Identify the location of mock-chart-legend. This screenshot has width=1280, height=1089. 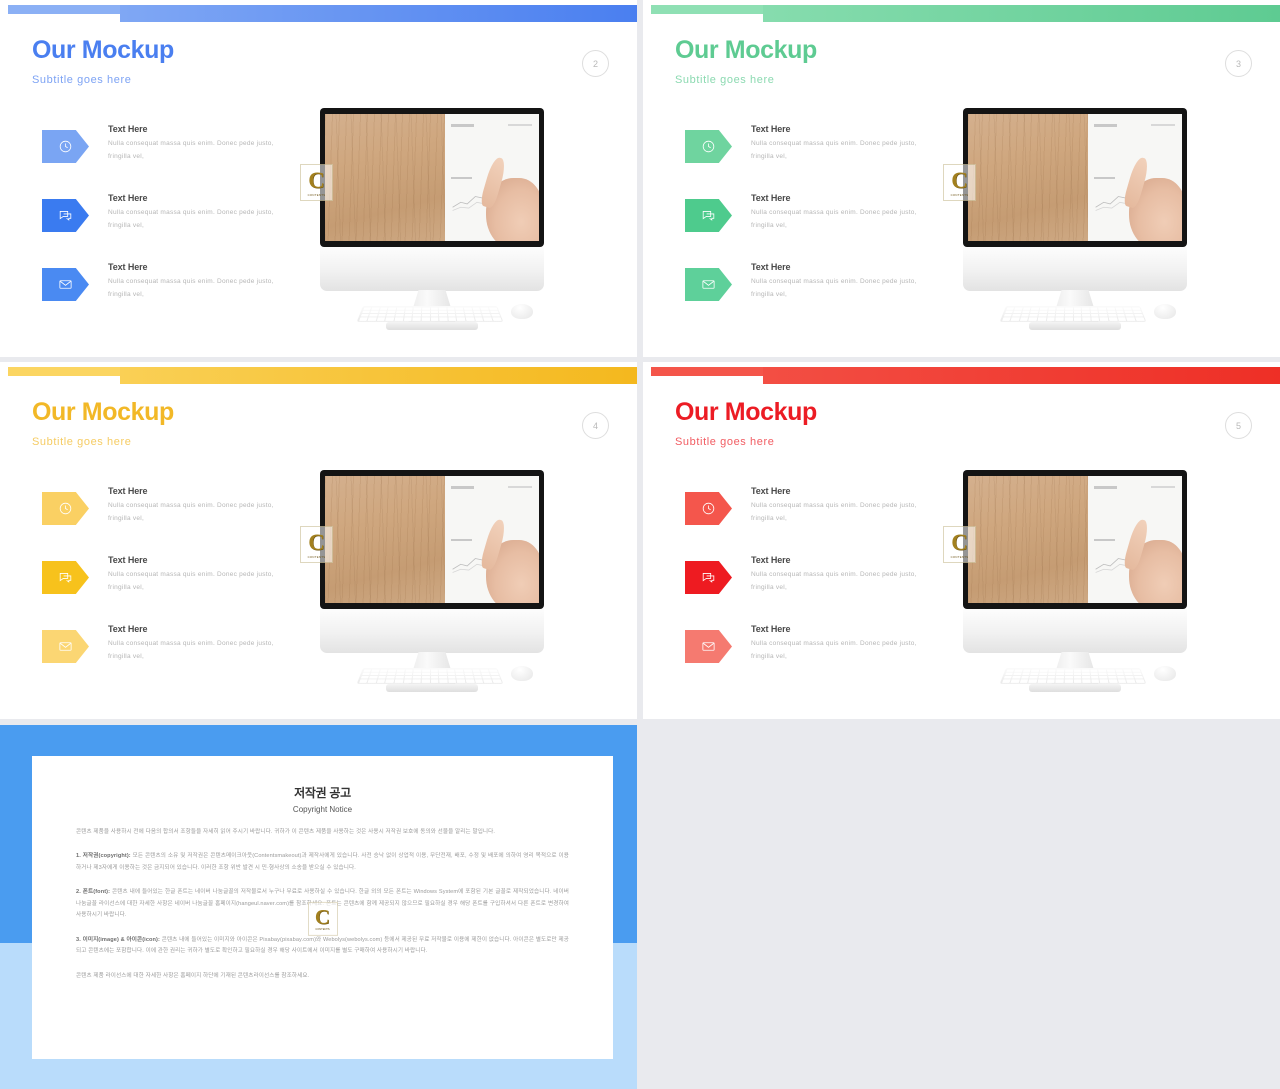
(1163, 125).